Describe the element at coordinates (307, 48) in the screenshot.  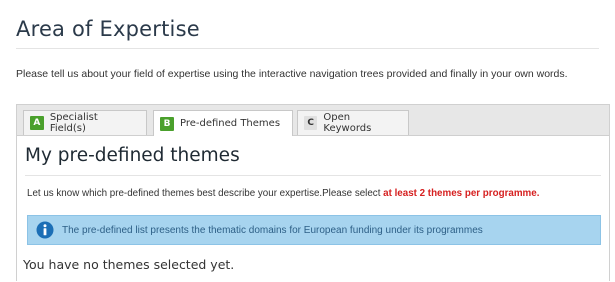
I see `title-divider` at that location.